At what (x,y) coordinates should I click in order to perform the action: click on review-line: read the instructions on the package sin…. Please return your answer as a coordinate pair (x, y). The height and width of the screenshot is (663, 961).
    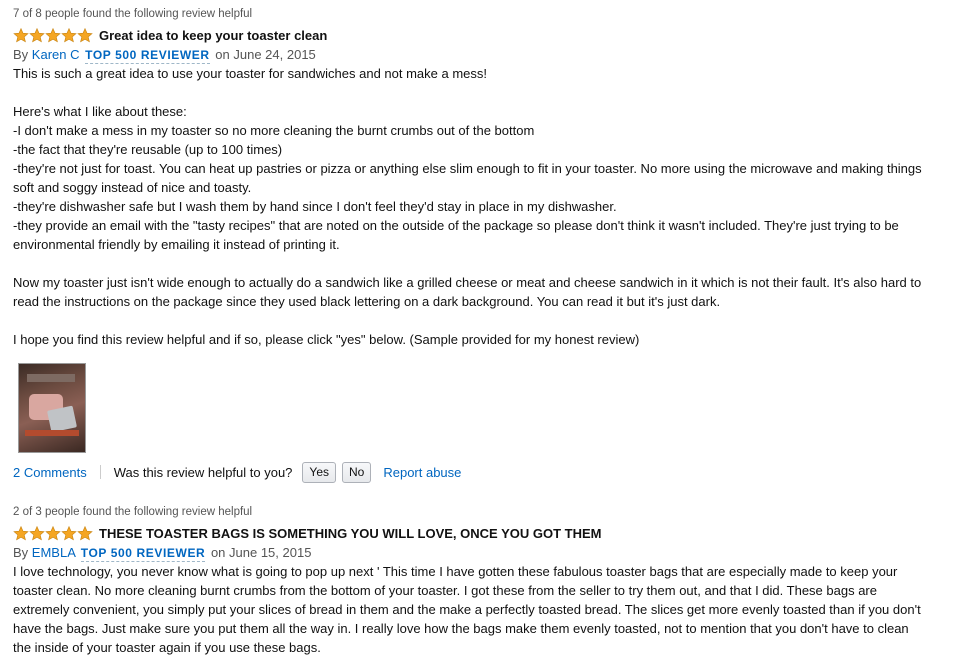
    Looking at the image, I should click on (367, 301).